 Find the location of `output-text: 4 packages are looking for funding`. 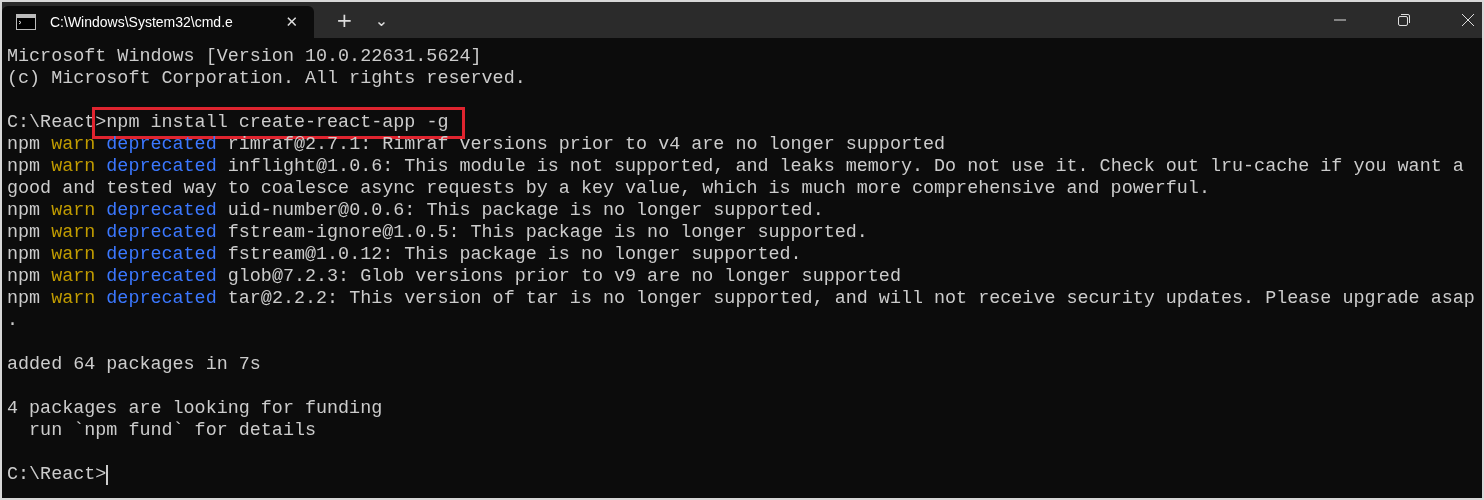

output-text: 4 packages are looking for funding is located at coordinates (195, 409).